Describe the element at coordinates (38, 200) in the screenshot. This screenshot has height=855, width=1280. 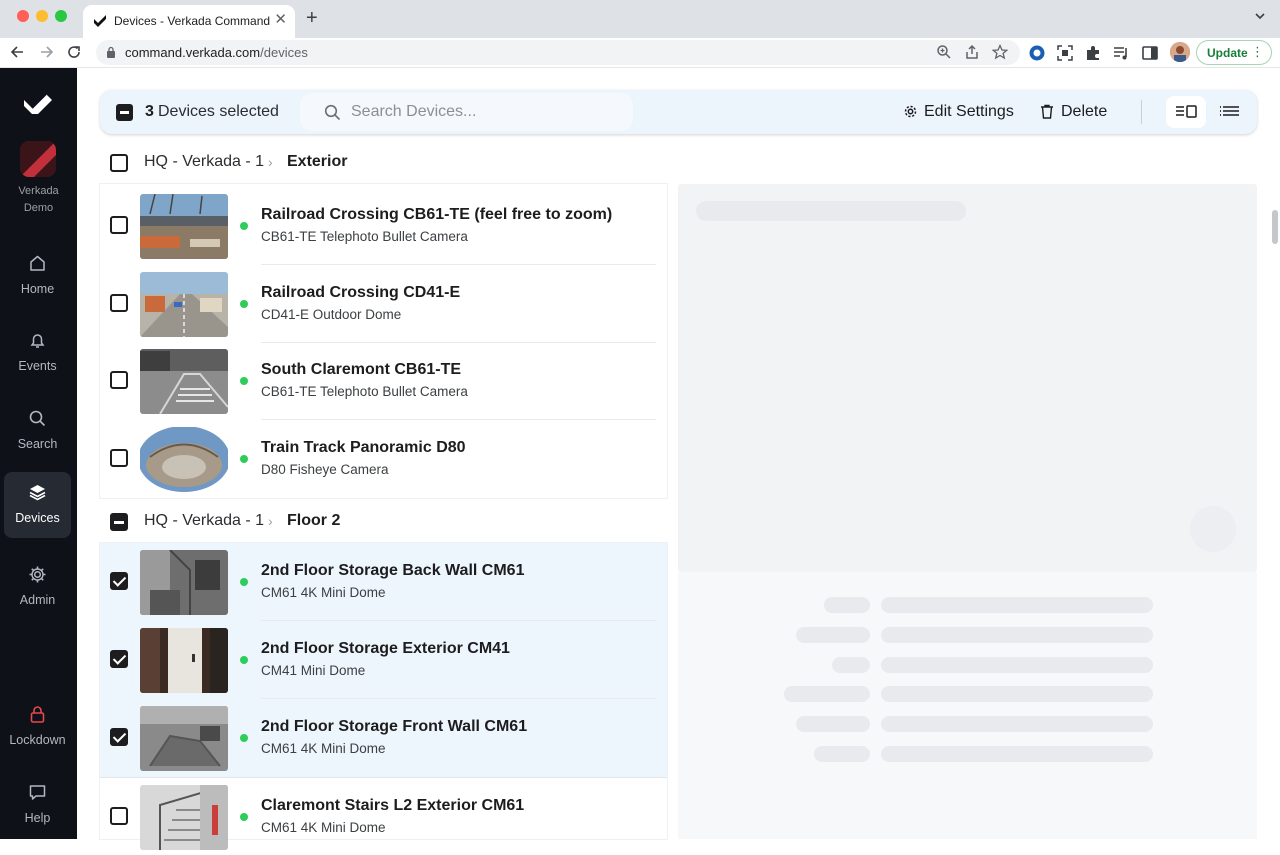
I see `org-name: Verkada Demo` at that location.